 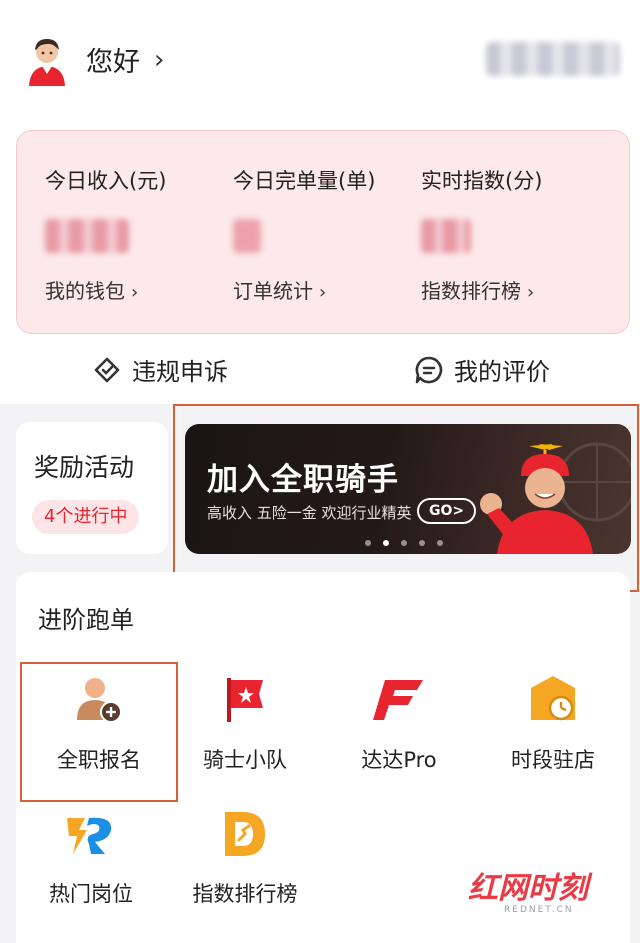 I want to click on svg-text: REDNET.CN, so click(x=539, y=910).